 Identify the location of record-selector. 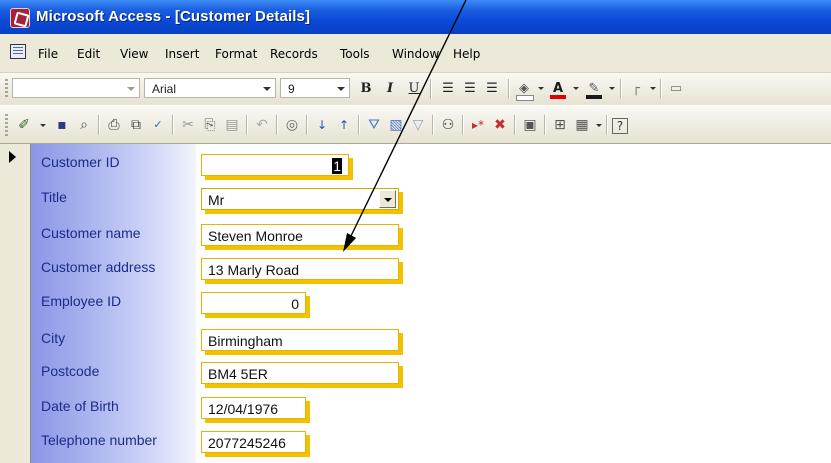
(15, 303).